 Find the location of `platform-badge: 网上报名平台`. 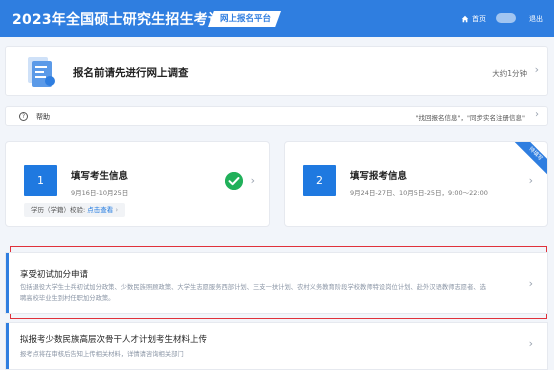

platform-badge: 网上报名平台 is located at coordinates (245, 19).